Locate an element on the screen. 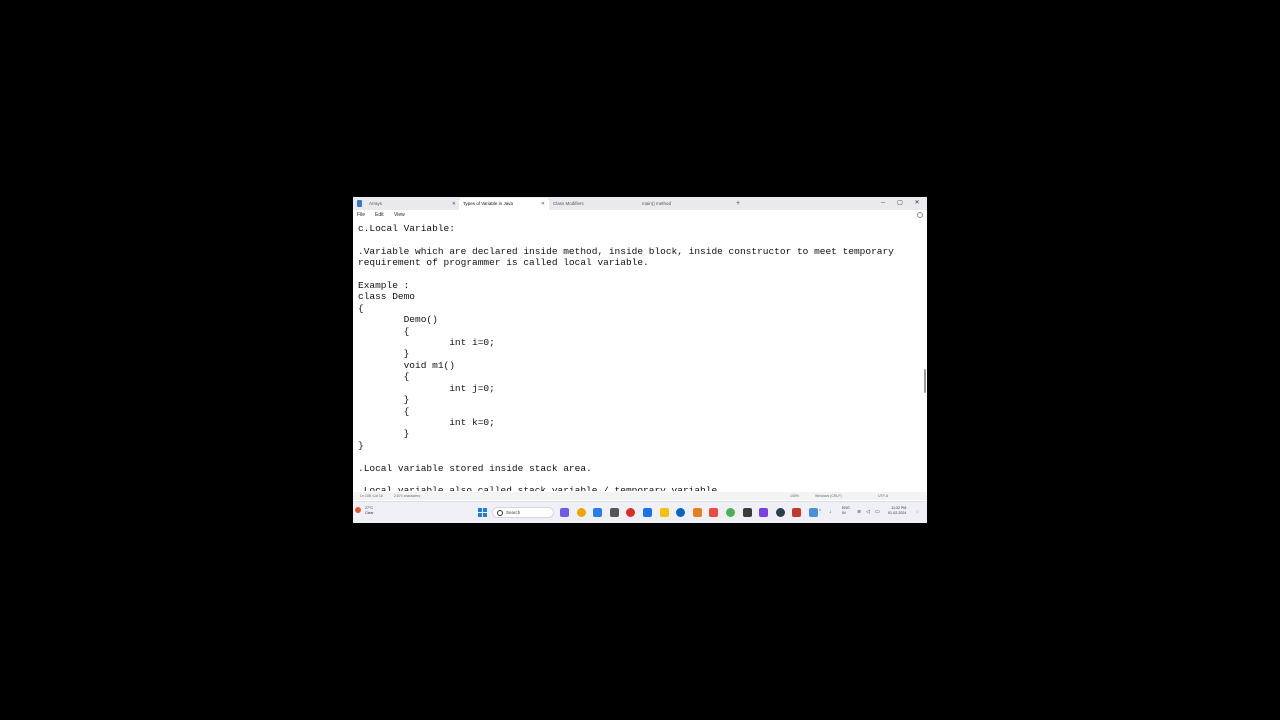 The image size is (1280, 720). tab-label: Arrays is located at coordinates (376, 203).